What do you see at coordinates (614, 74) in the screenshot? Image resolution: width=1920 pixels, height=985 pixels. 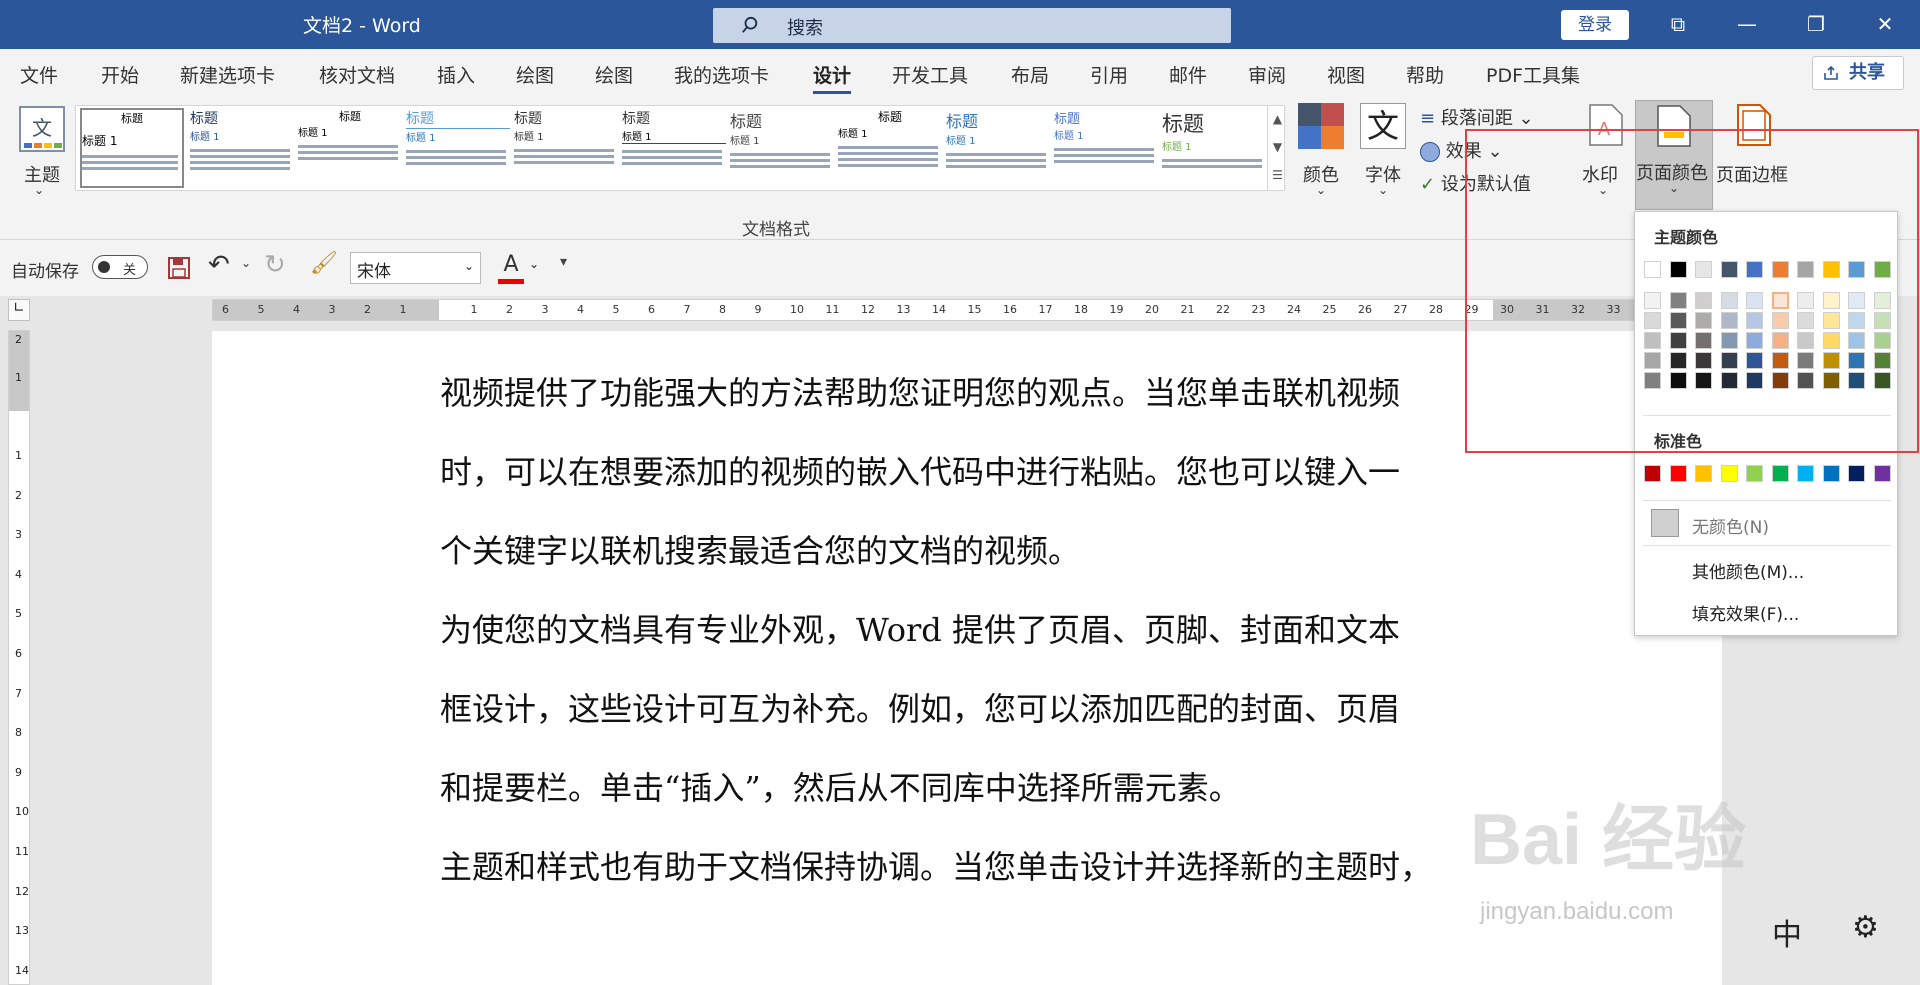 I see `tab-draw-2: 绘图` at bounding box center [614, 74].